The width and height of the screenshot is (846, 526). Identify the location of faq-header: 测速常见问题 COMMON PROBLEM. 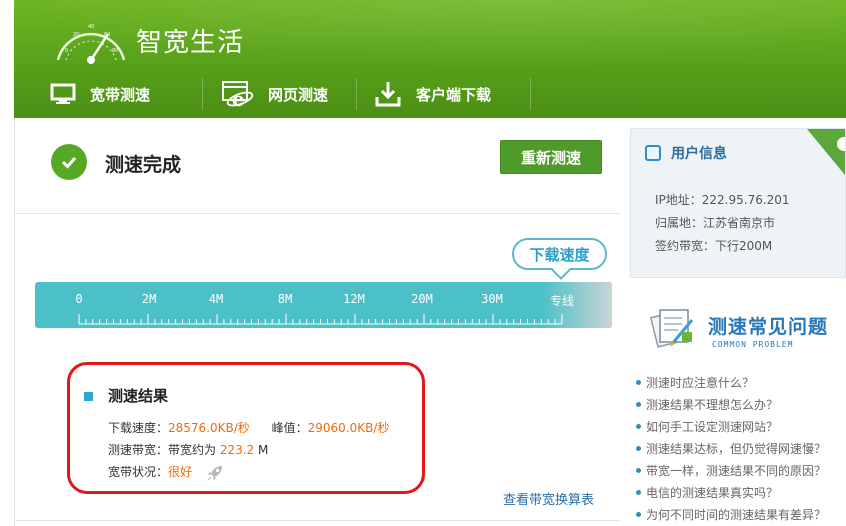
(738, 328).